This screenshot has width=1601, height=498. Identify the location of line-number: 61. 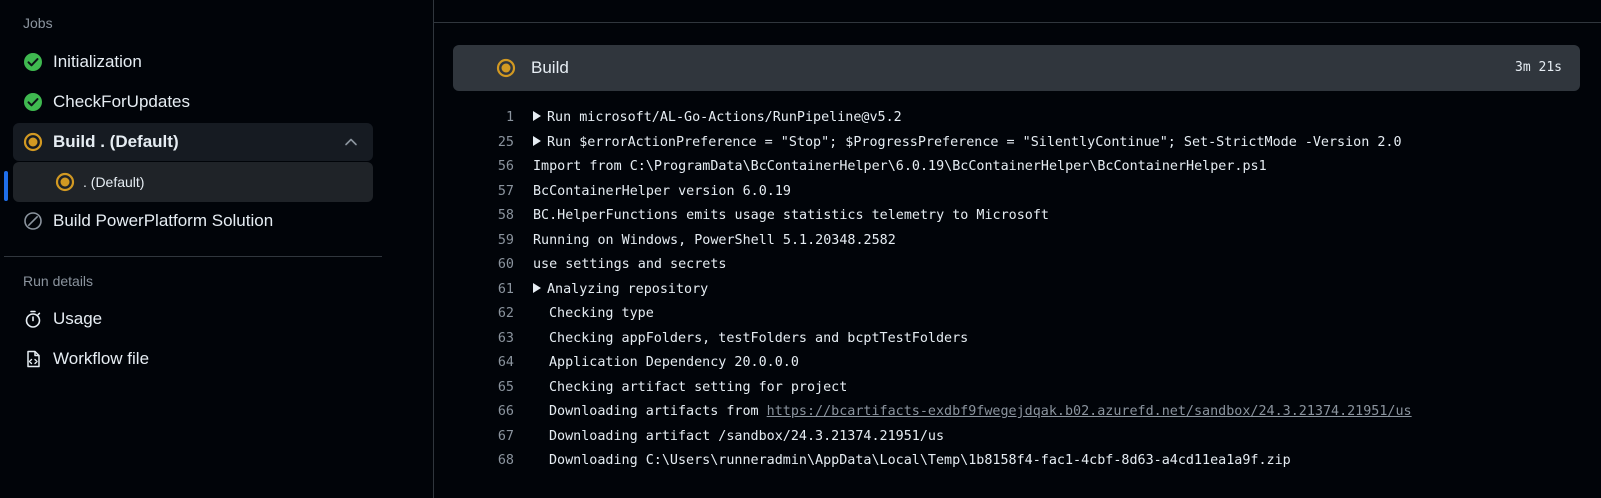
(494, 289).